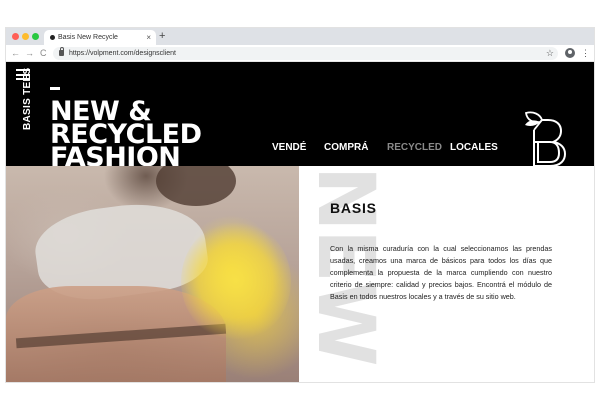  Describe the element at coordinates (35, 36) in the screenshot. I see `maximize-window-button` at that location.